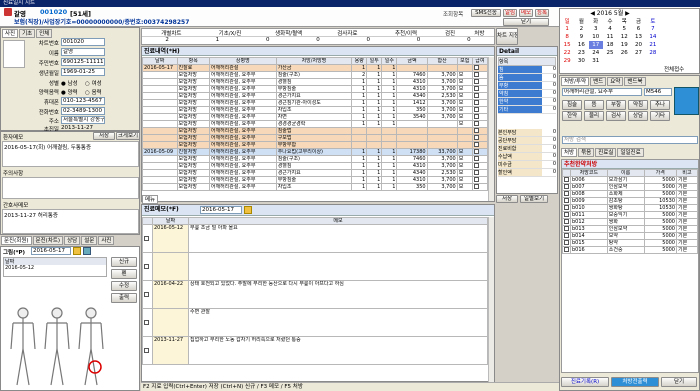 This screenshot has width=700, height=391. Describe the element at coordinates (412, 61) in the screenshot. I see `col-amount: 금액` at that location.